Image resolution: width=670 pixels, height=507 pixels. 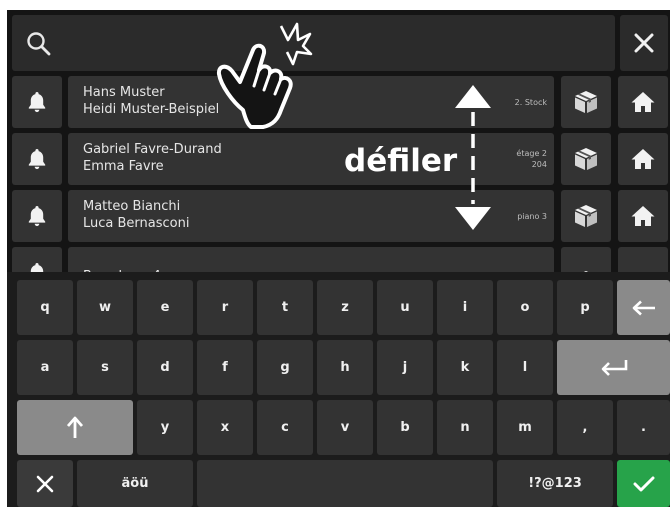 What do you see at coordinates (45, 367) in the screenshot?
I see `key-a: a` at bounding box center [45, 367].